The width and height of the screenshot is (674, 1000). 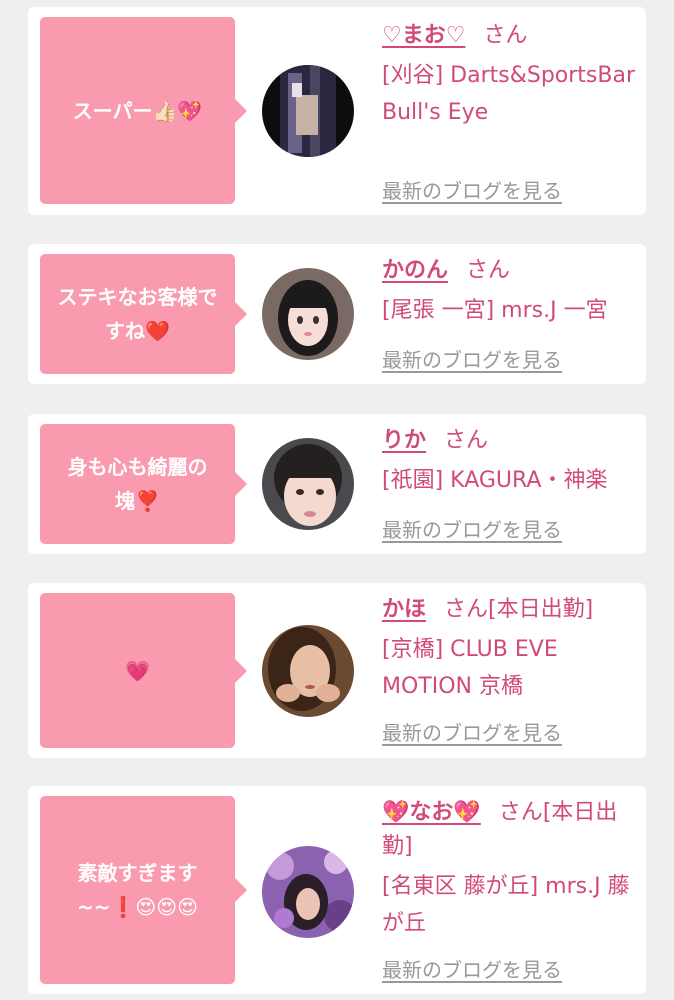 What do you see at coordinates (511, 869) in the screenshot?
I see `profile-info: 💖なお💖 さん[本日出勤] [名東区 藤が丘] mrs.J 藤が丘` at bounding box center [511, 869].